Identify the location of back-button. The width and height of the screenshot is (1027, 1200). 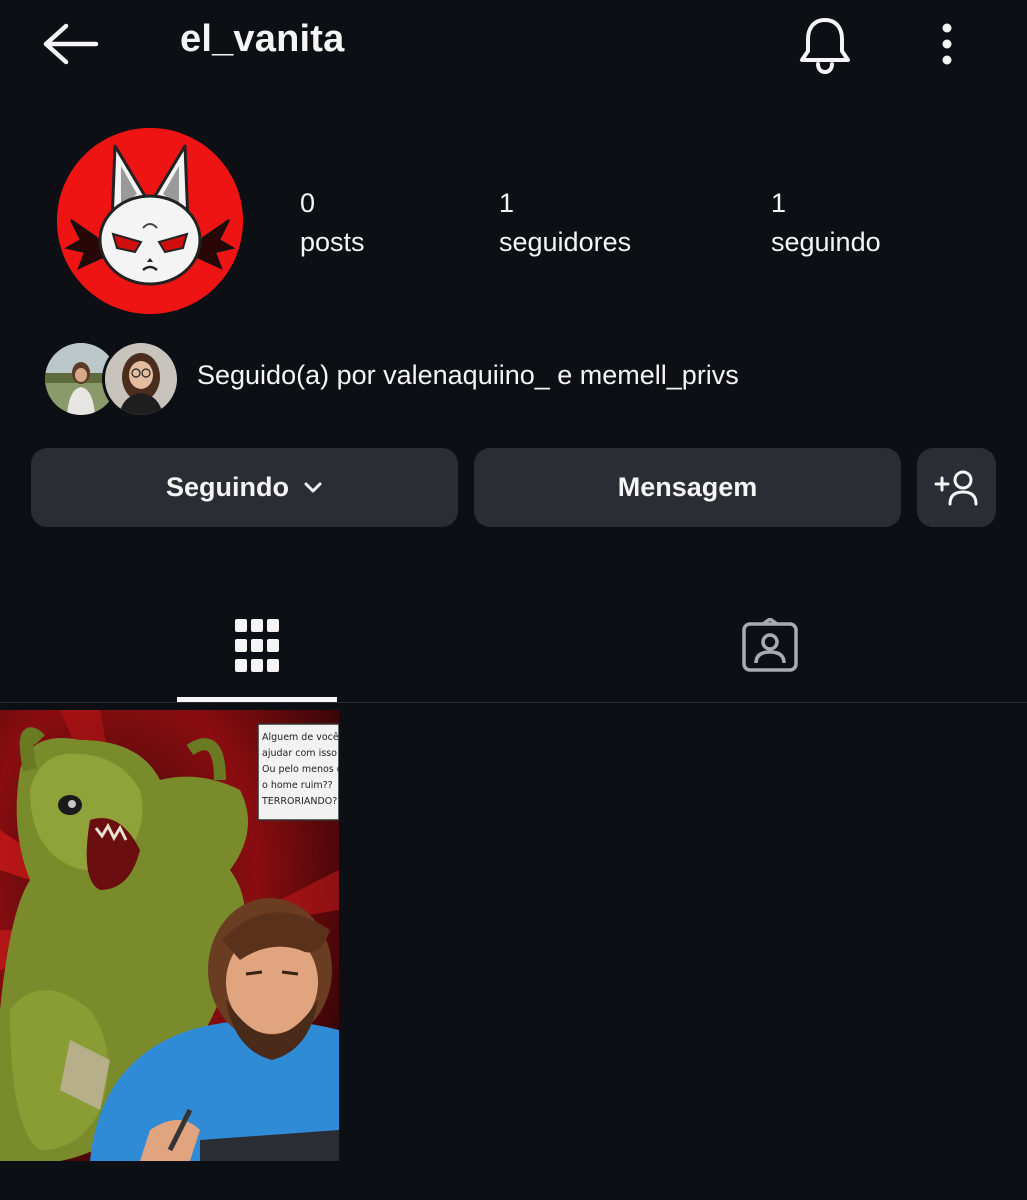
(70, 44).